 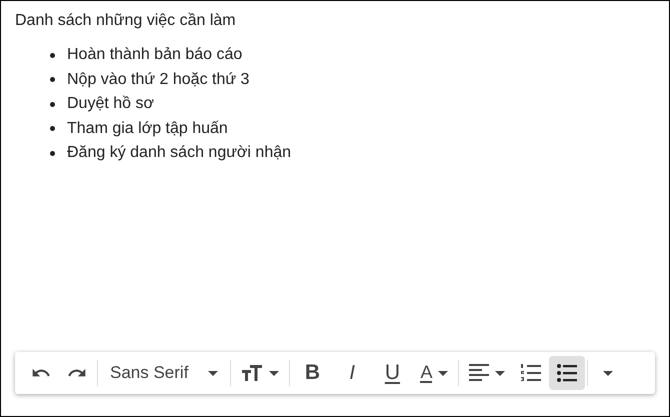 I want to click on italic-button: I, so click(x=352, y=373).